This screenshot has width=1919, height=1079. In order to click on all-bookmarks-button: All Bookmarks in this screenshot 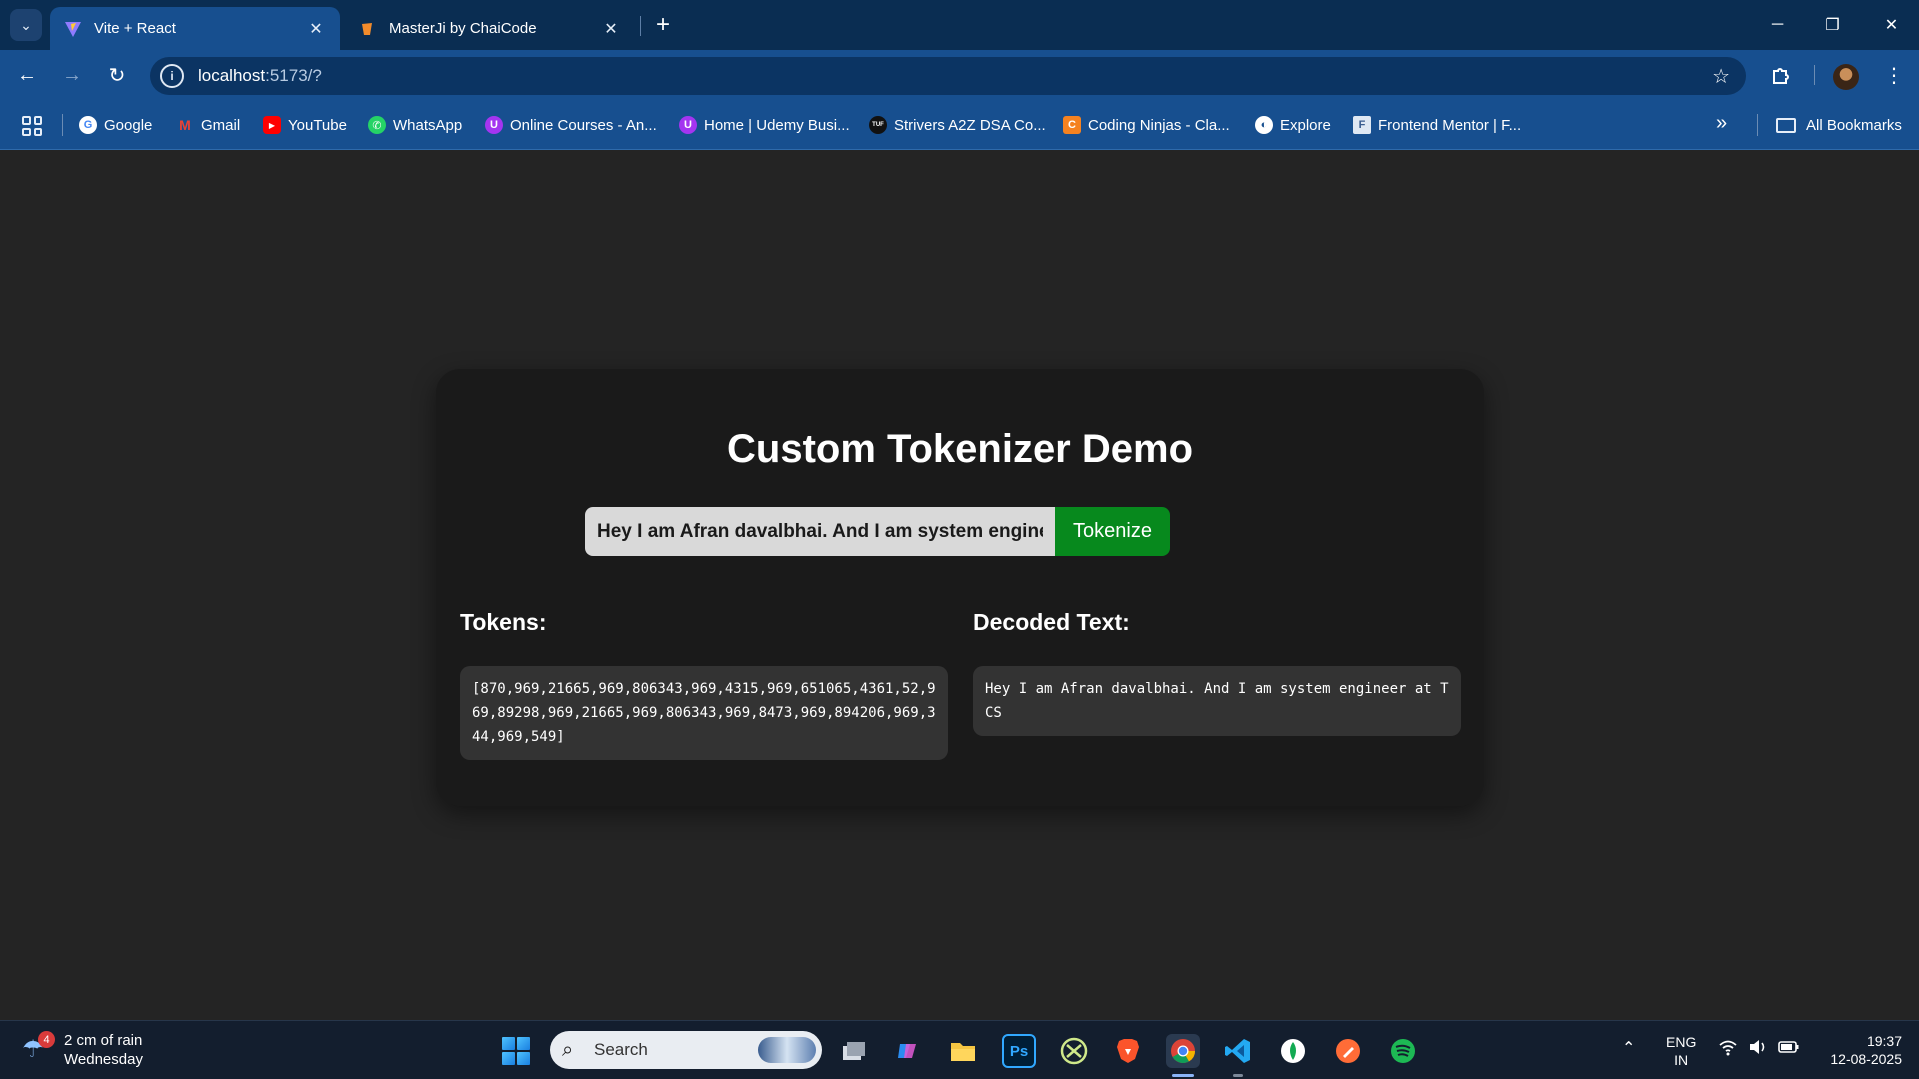, I will do `click(1839, 125)`.